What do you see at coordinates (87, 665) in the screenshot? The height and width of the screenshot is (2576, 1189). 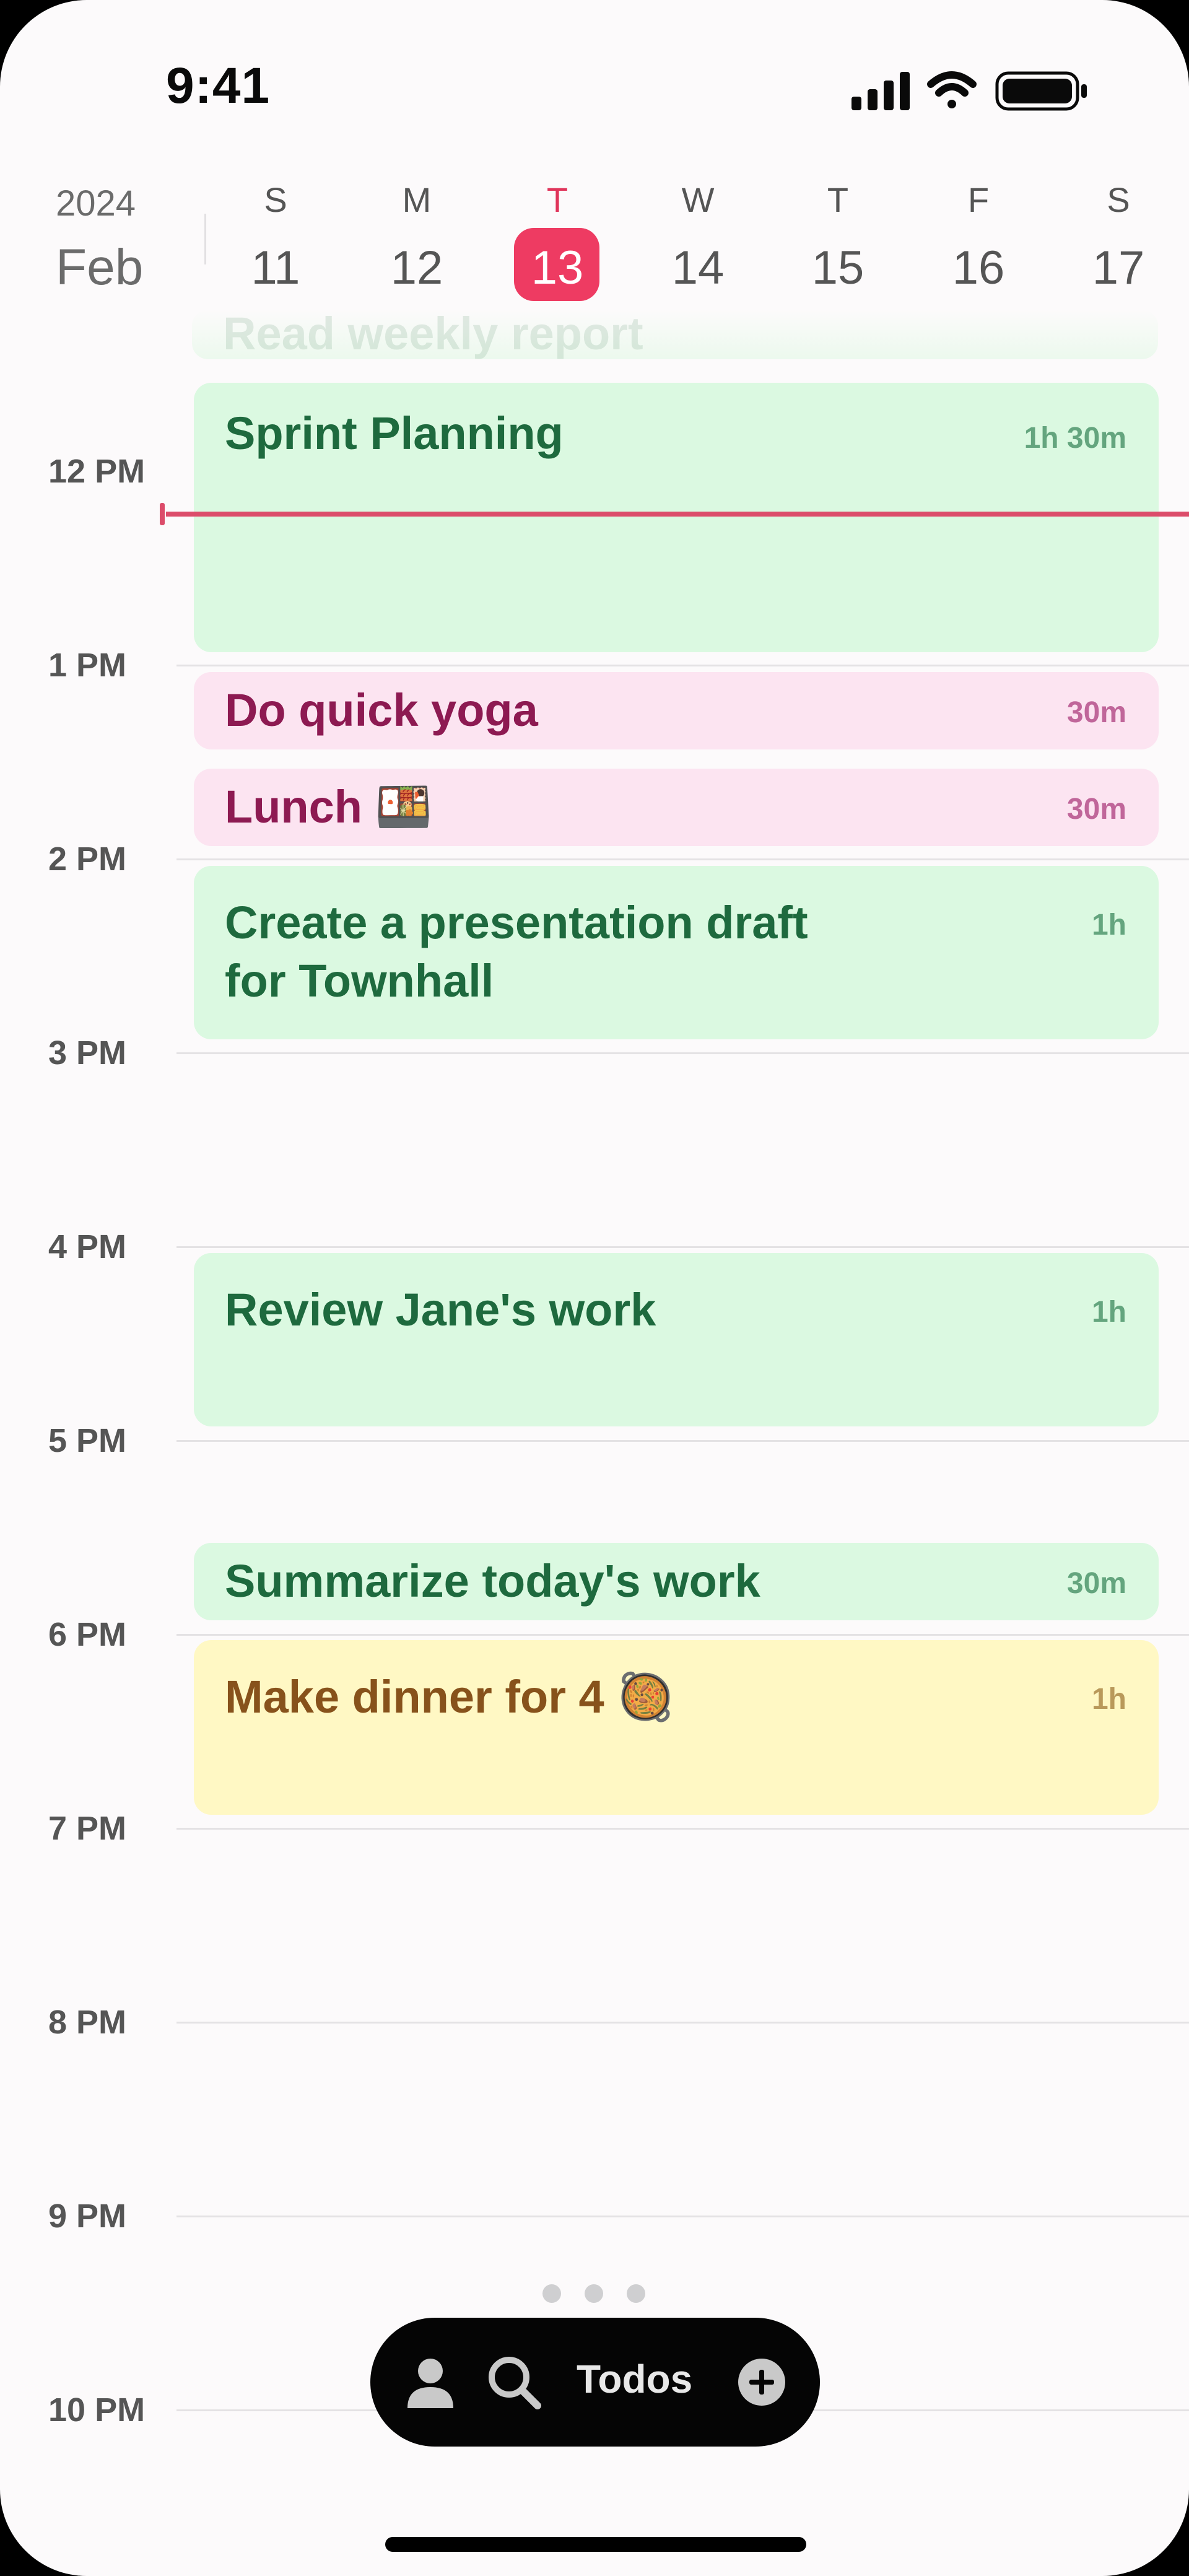 I see `hour-label-1pm: 1 PM` at bounding box center [87, 665].